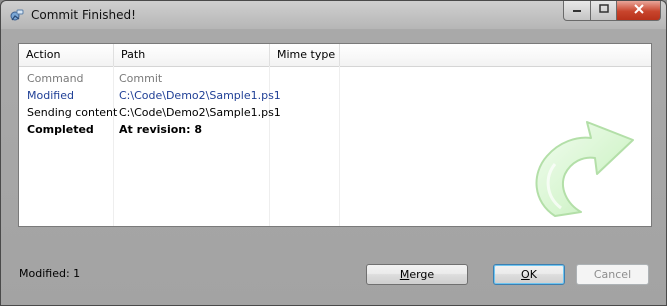  I want to click on caption-buttons, so click(612, 11).